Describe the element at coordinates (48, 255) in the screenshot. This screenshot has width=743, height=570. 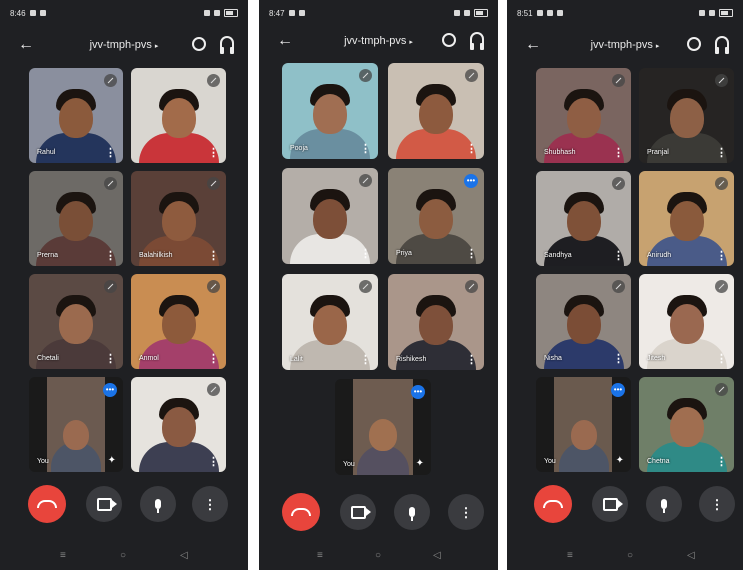
I see `participant-name: Prerna` at that location.